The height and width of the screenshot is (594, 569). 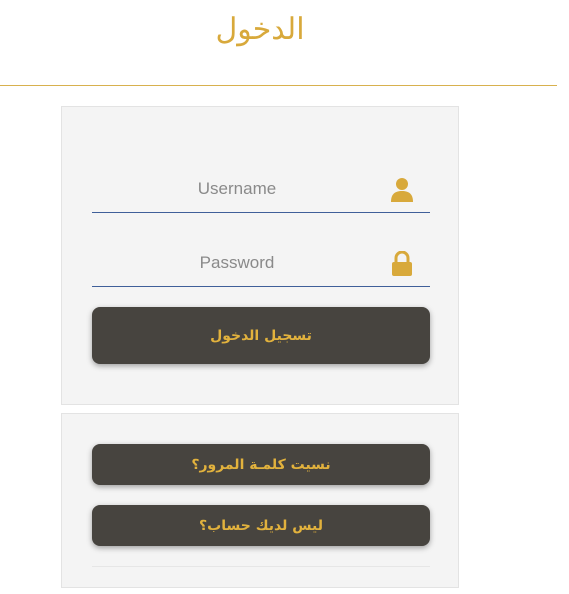 I want to click on lock-icon, so click(x=402, y=263).